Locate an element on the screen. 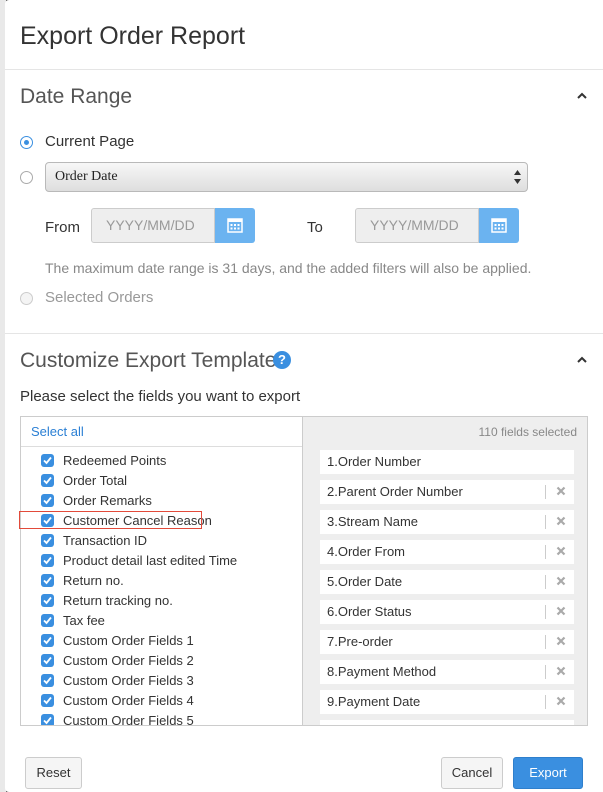 The width and height of the screenshot is (603, 792). available-field-label: Transaction ID is located at coordinates (105, 540).